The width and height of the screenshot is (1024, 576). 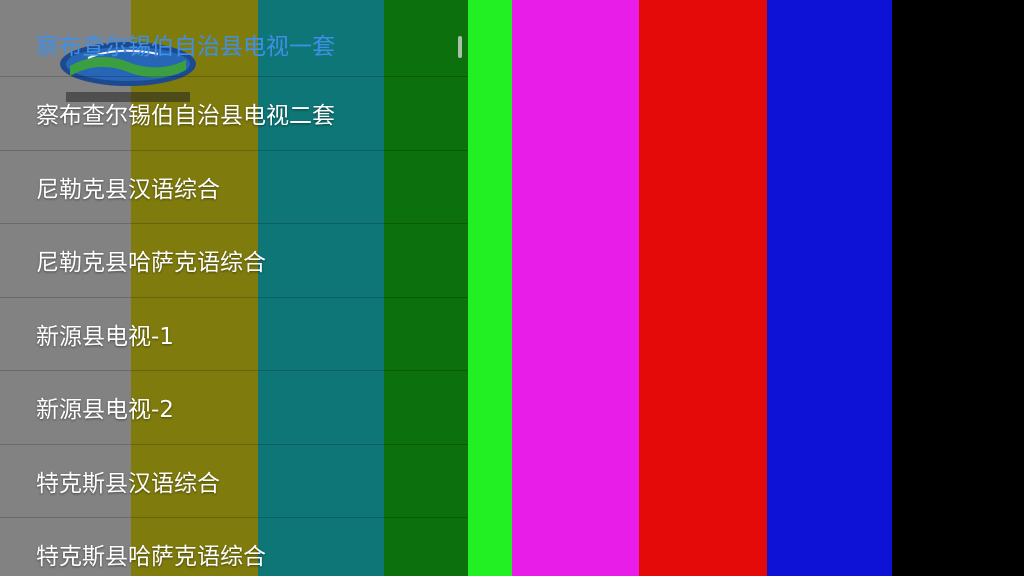 I want to click on color-bar-magenta, so click(x=575, y=288).